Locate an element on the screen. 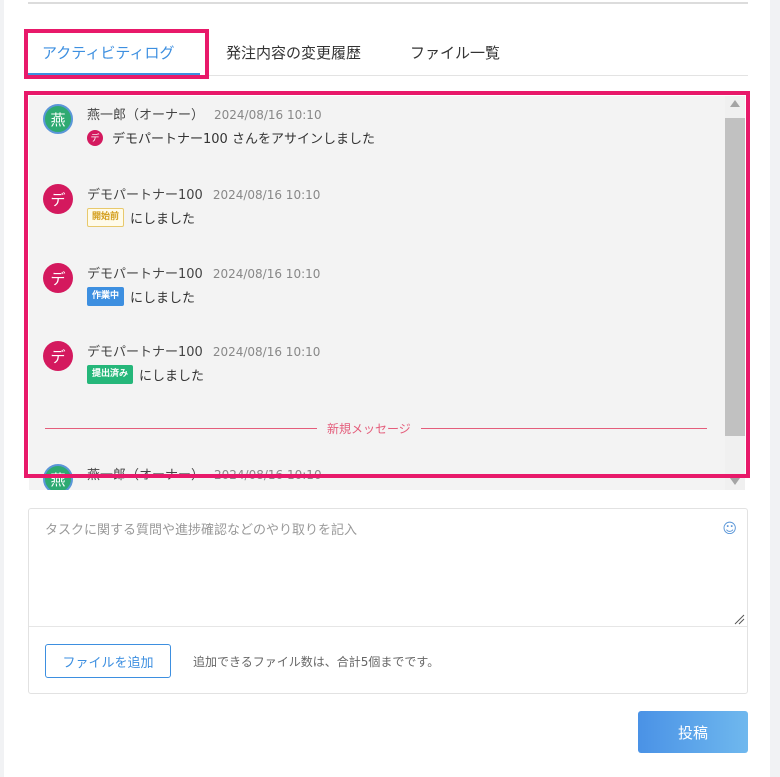 The height and width of the screenshot is (777, 780). entry-message: デ デモパートナー100 さんをアサインしました is located at coordinates (231, 137).